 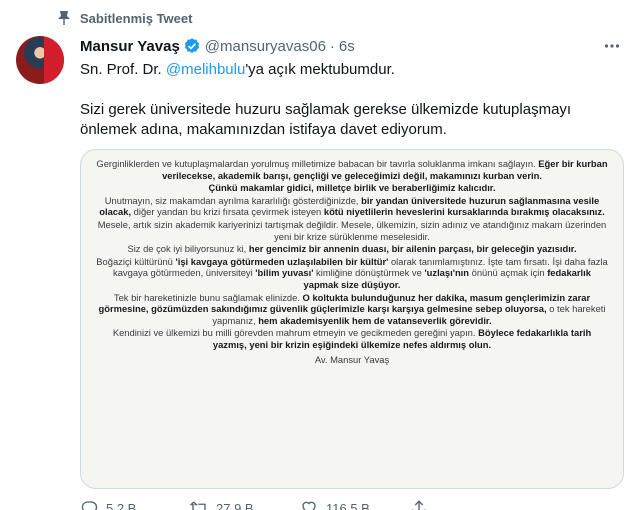 What do you see at coordinates (348, 505) in the screenshot?
I see `like-count: 116,5 B` at bounding box center [348, 505].